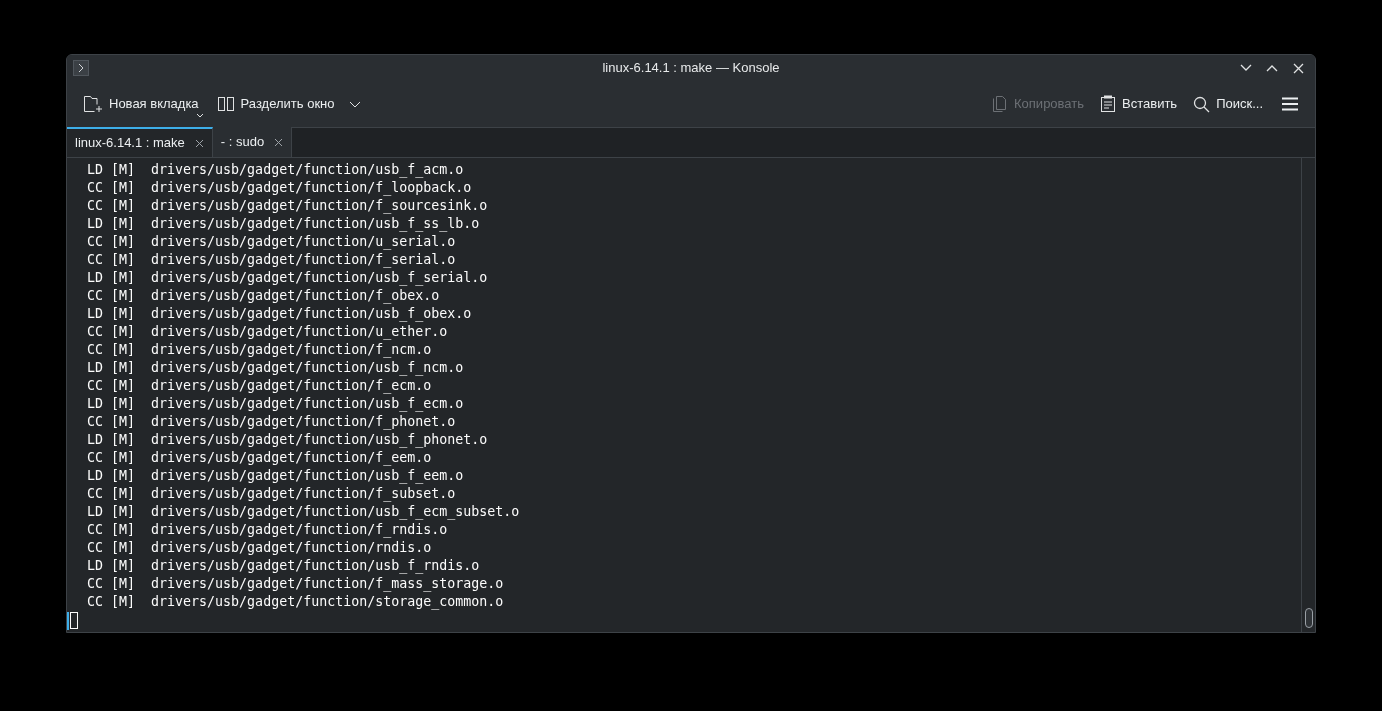  What do you see at coordinates (73, 621) in the screenshot?
I see `text-cursor` at bounding box center [73, 621].